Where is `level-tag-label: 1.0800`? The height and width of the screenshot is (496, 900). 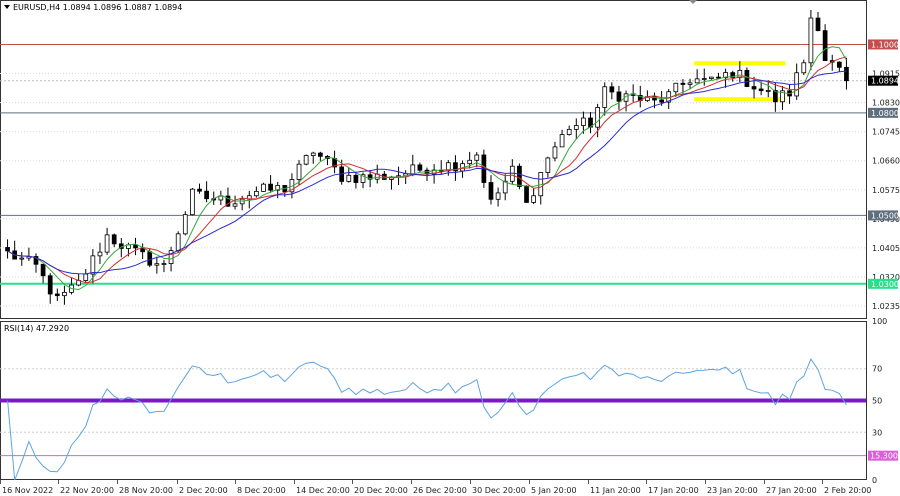 level-tag-label: 1.0800 is located at coordinates (885, 113).